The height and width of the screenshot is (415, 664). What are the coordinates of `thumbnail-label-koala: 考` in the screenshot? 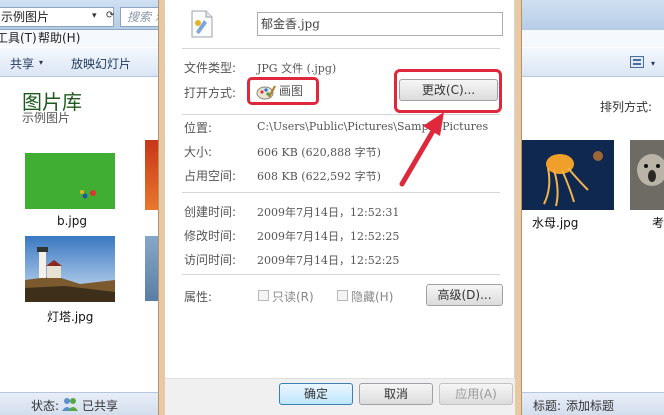 It's located at (658, 223).